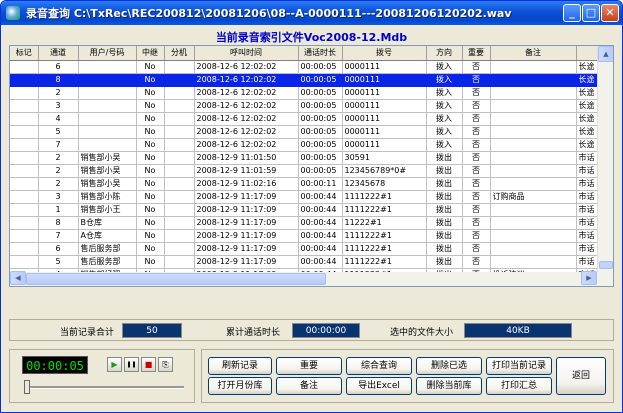 The height and width of the screenshot is (413, 623). What do you see at coordinates (320, 223) in the screenshot?
I see `table-cell: 00:00:44` at bounding box center [320, 223].